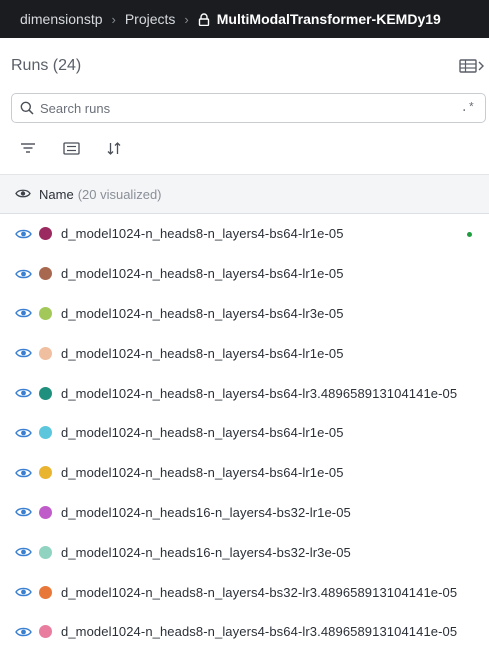  I want to click on search-box: .*, so click(248, 108).